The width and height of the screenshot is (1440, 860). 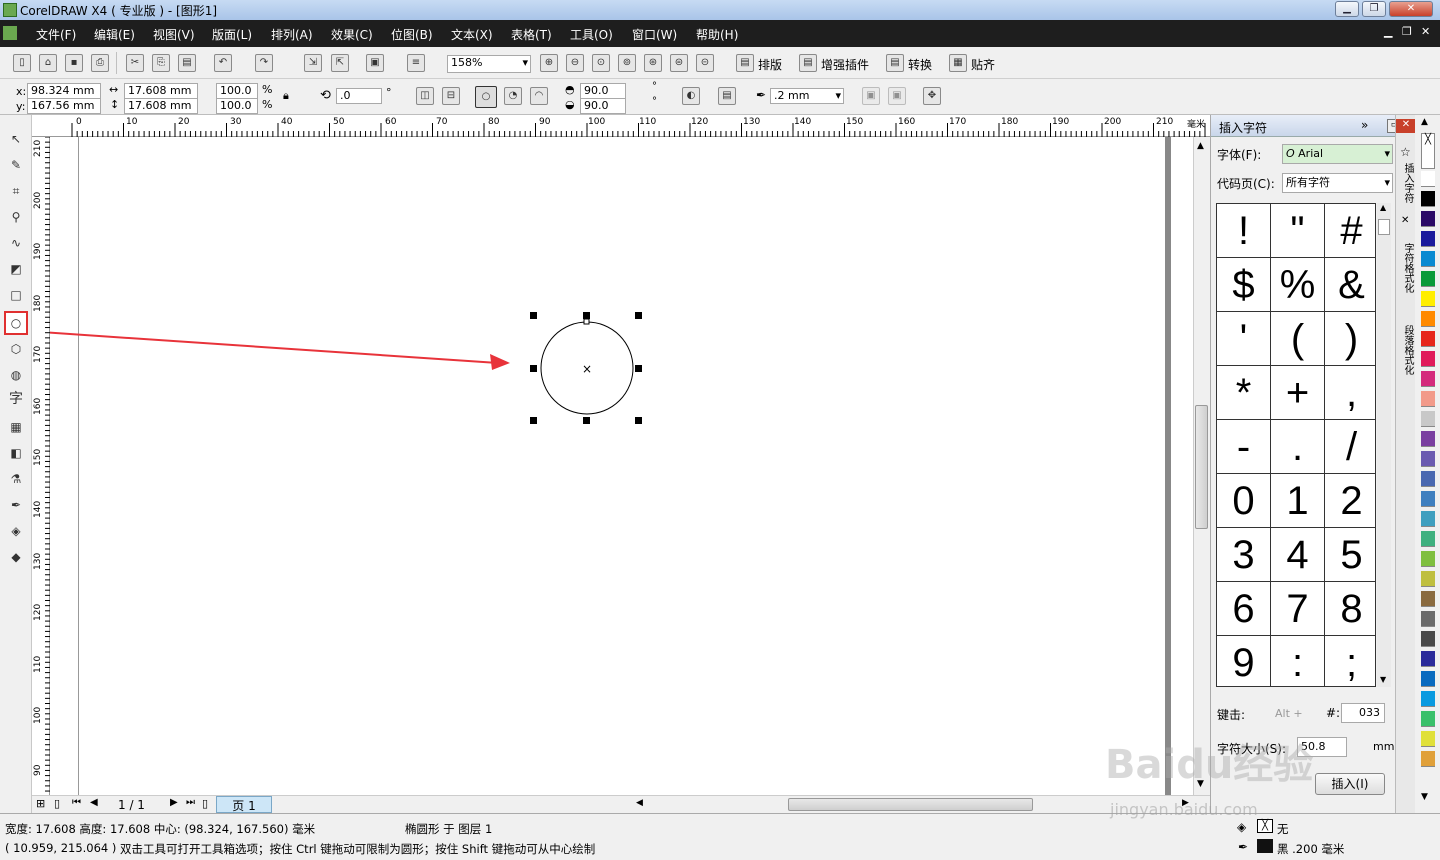 I want to click on character-cell: *, so click(x=1244, y=393).